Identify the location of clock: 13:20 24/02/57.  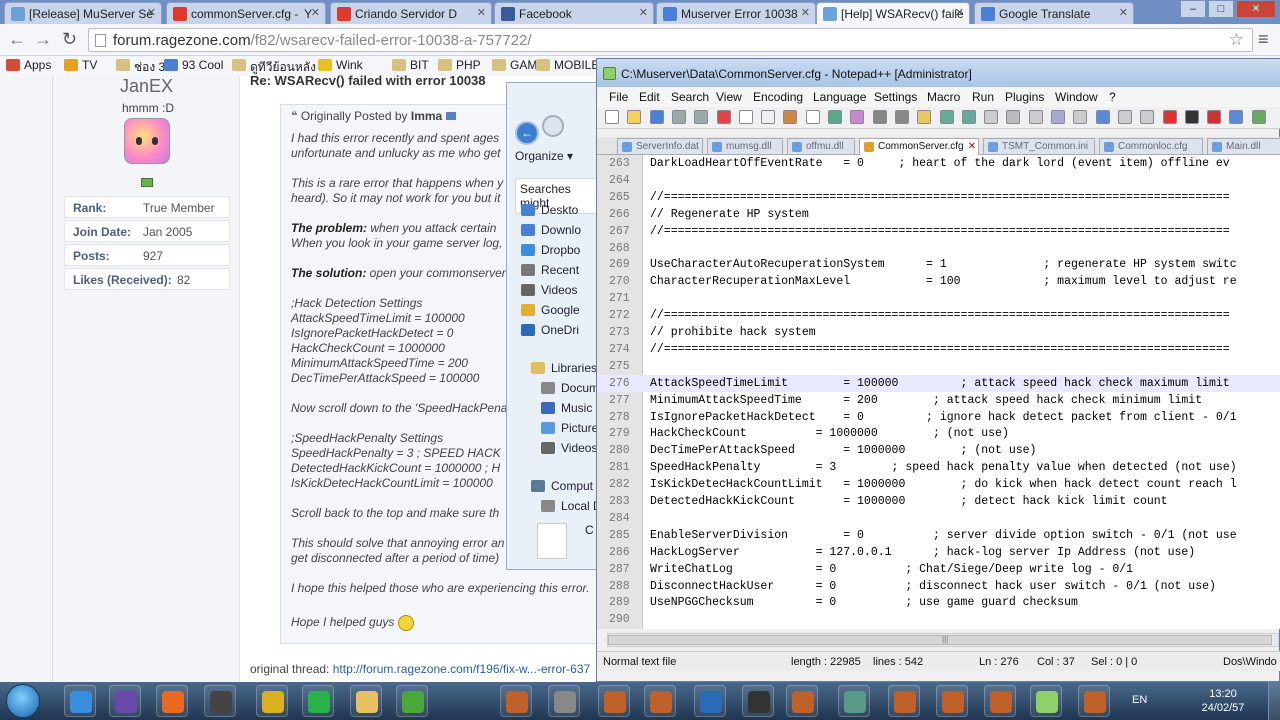
(1223, 701).